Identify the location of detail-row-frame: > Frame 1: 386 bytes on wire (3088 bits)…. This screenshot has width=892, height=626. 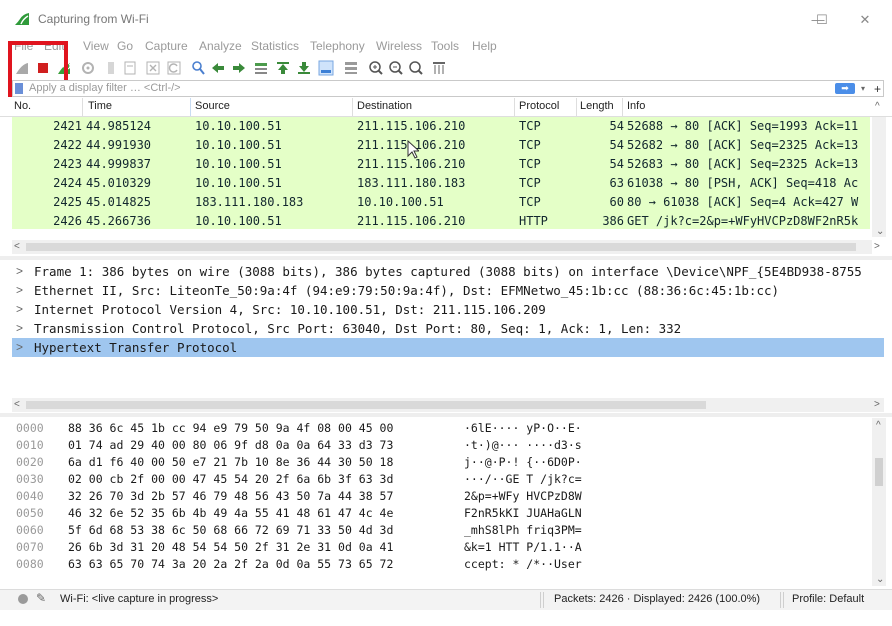
(448, 271).